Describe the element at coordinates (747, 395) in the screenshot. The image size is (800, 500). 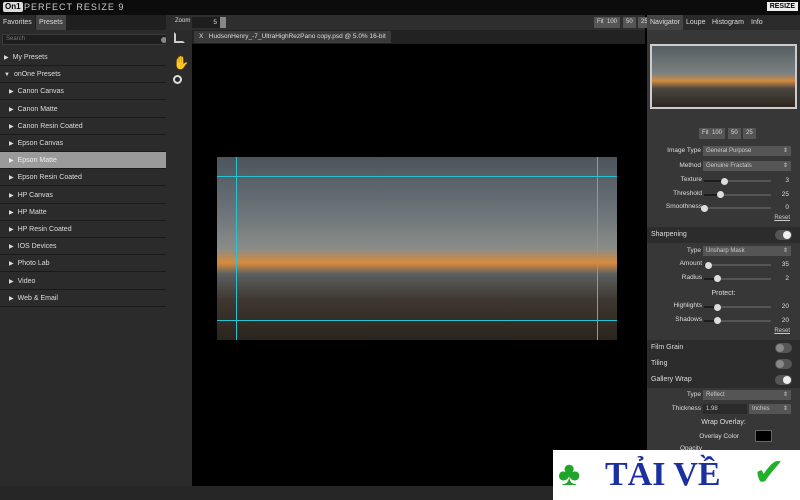
I see `wrap-type-select: Reflect ⇕` at that location.